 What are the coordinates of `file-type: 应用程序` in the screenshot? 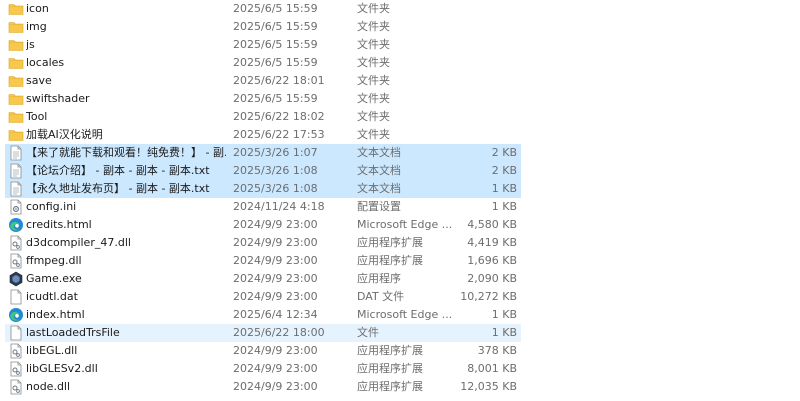 It's located at (379, 278).